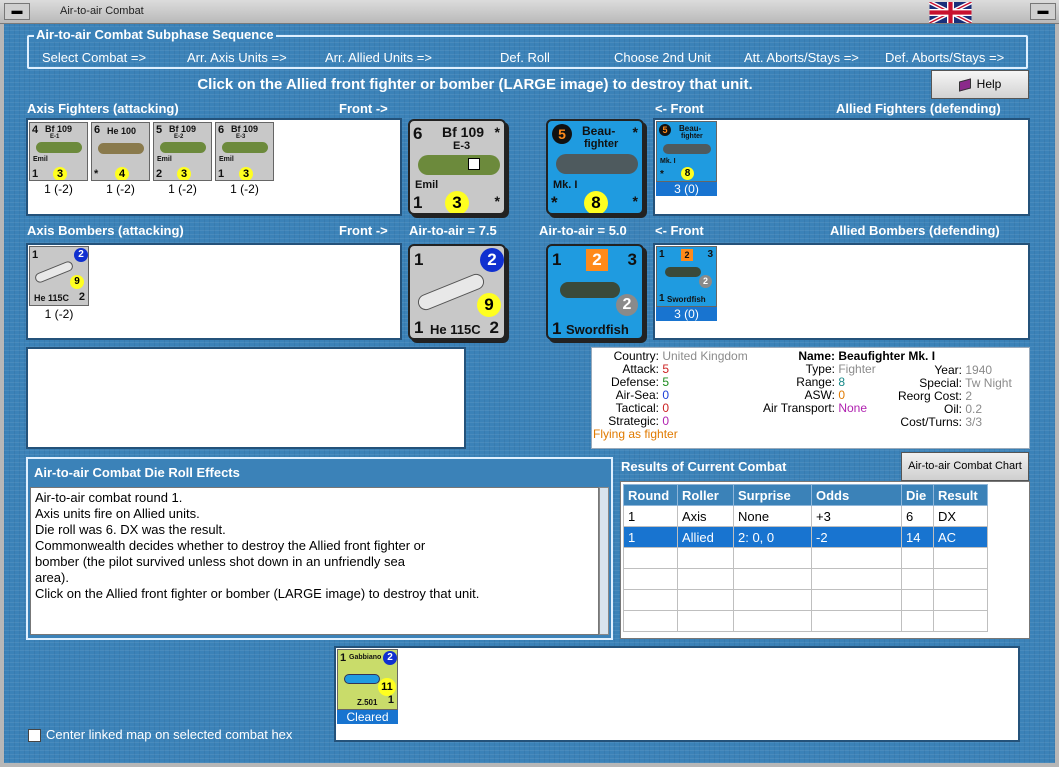 The width and height of the screenshot is (1059, 767). What do you see at coordinates (960, 537) in the screenshot?
I see `cell-result: AC` at bounding box center [960, 537].